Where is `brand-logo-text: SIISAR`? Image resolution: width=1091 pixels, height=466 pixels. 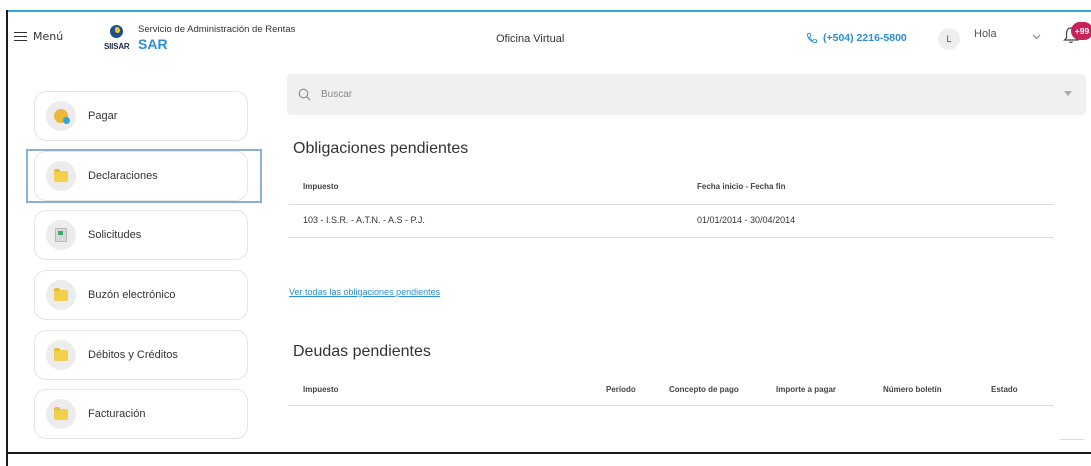 brand-logo-text: SIISAR is located at coordinates (117, 46).